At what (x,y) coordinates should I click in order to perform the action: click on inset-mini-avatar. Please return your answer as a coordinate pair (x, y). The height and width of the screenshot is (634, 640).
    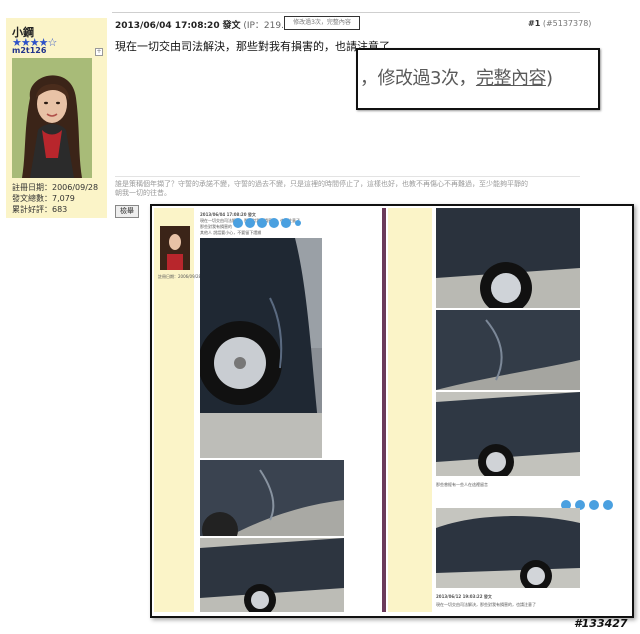
    Looking at the image, I should click on (175, 248).